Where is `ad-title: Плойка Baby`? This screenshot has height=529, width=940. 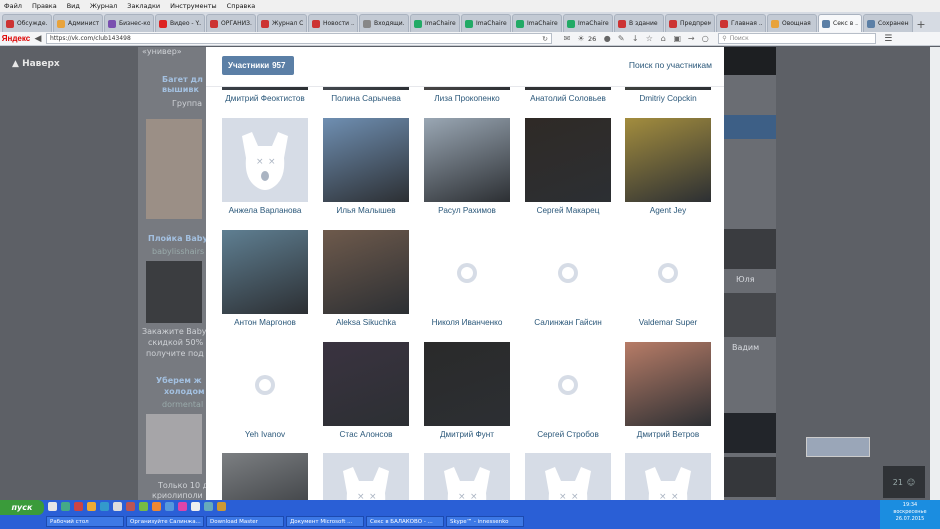 ad-title: Плойка Baby is located at coordinates (178, 238).